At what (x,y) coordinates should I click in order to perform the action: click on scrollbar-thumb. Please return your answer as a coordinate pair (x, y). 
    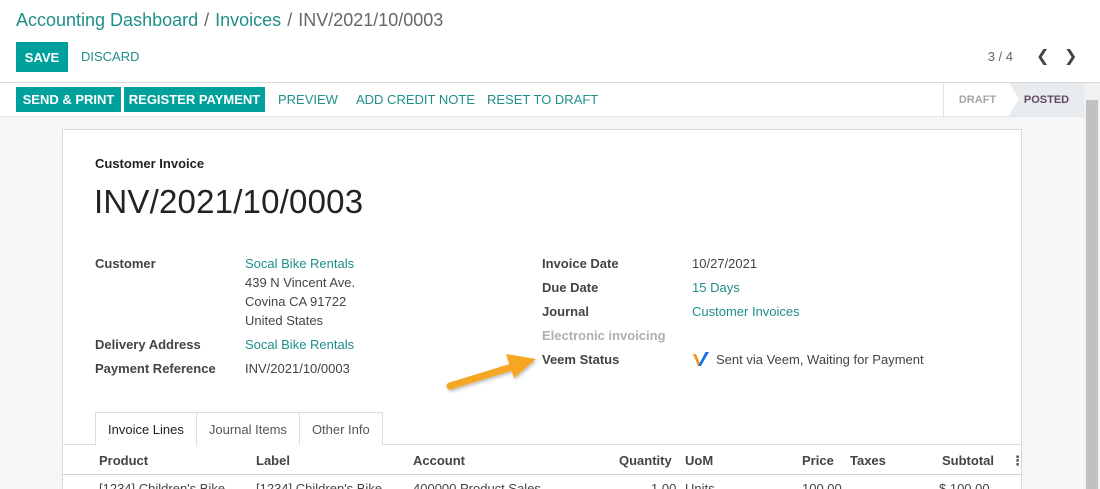
    Looking at the image, I should click on (1092, 294).